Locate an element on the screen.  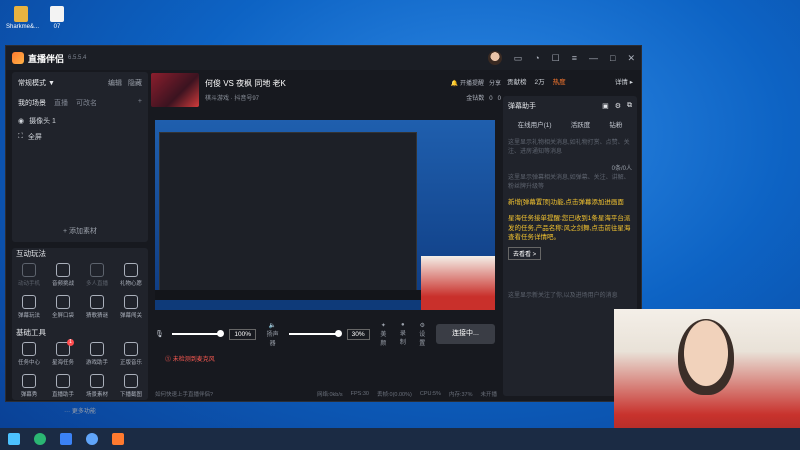
tool-item: 弹幕玩法 is located at coordinates (29, 307).